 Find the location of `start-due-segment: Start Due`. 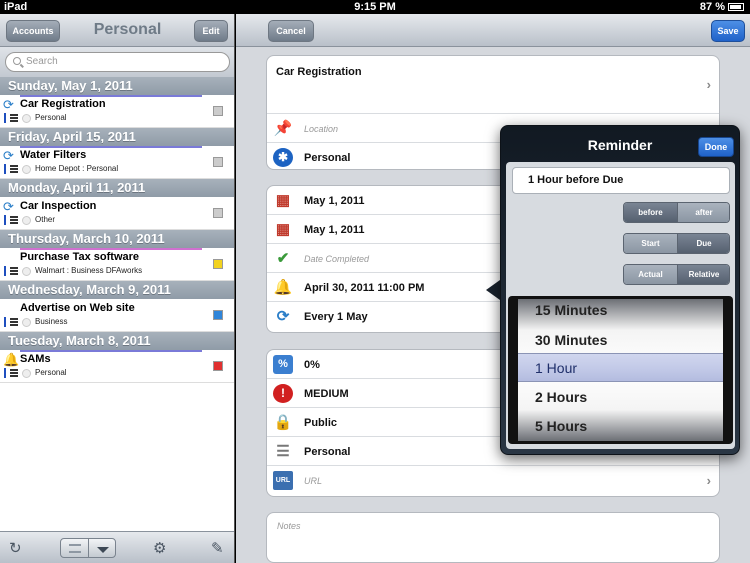

start-due-segment: Start Due is located at coordinates (676, 243).